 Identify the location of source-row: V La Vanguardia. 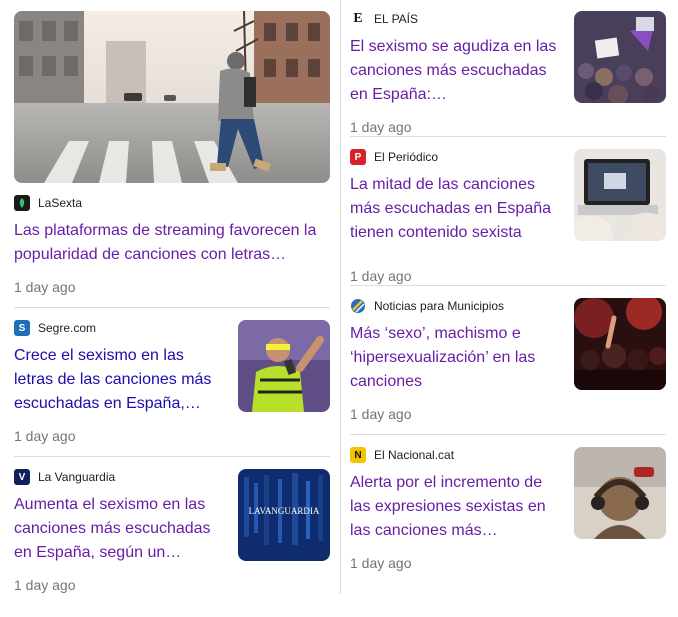
(64, 477).